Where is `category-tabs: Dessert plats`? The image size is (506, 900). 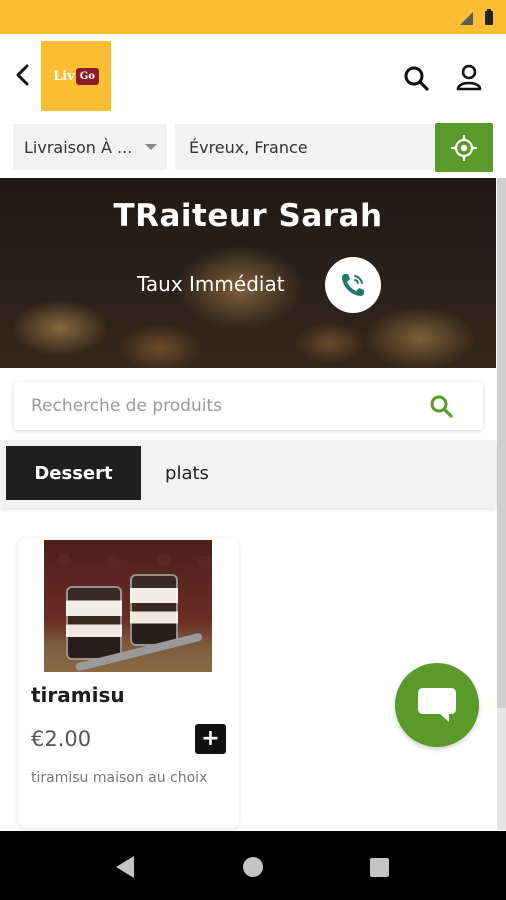 category-tabs: Dessert plats is located at coordinates (248, 474).